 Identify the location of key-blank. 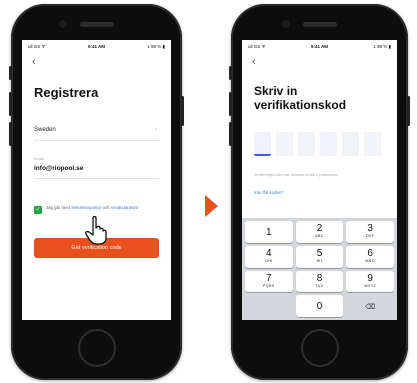
(269, 306).